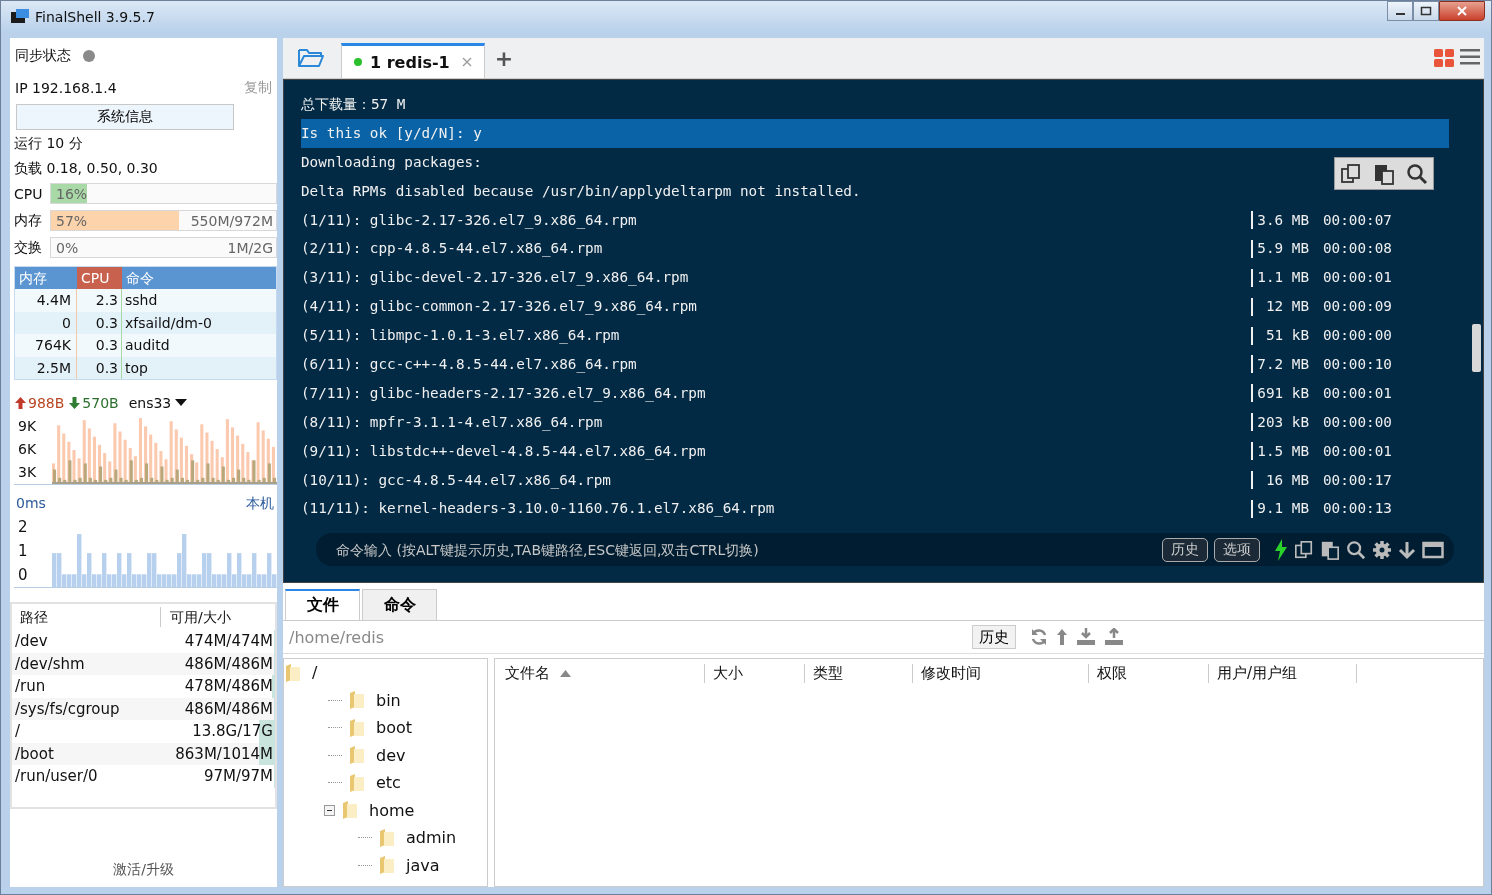 Image resolution: width=1492 pixels, height=895 pixels. Describe the element at coordinates (392, 810) in the screenshot. I see `tree-item: home` at that location.